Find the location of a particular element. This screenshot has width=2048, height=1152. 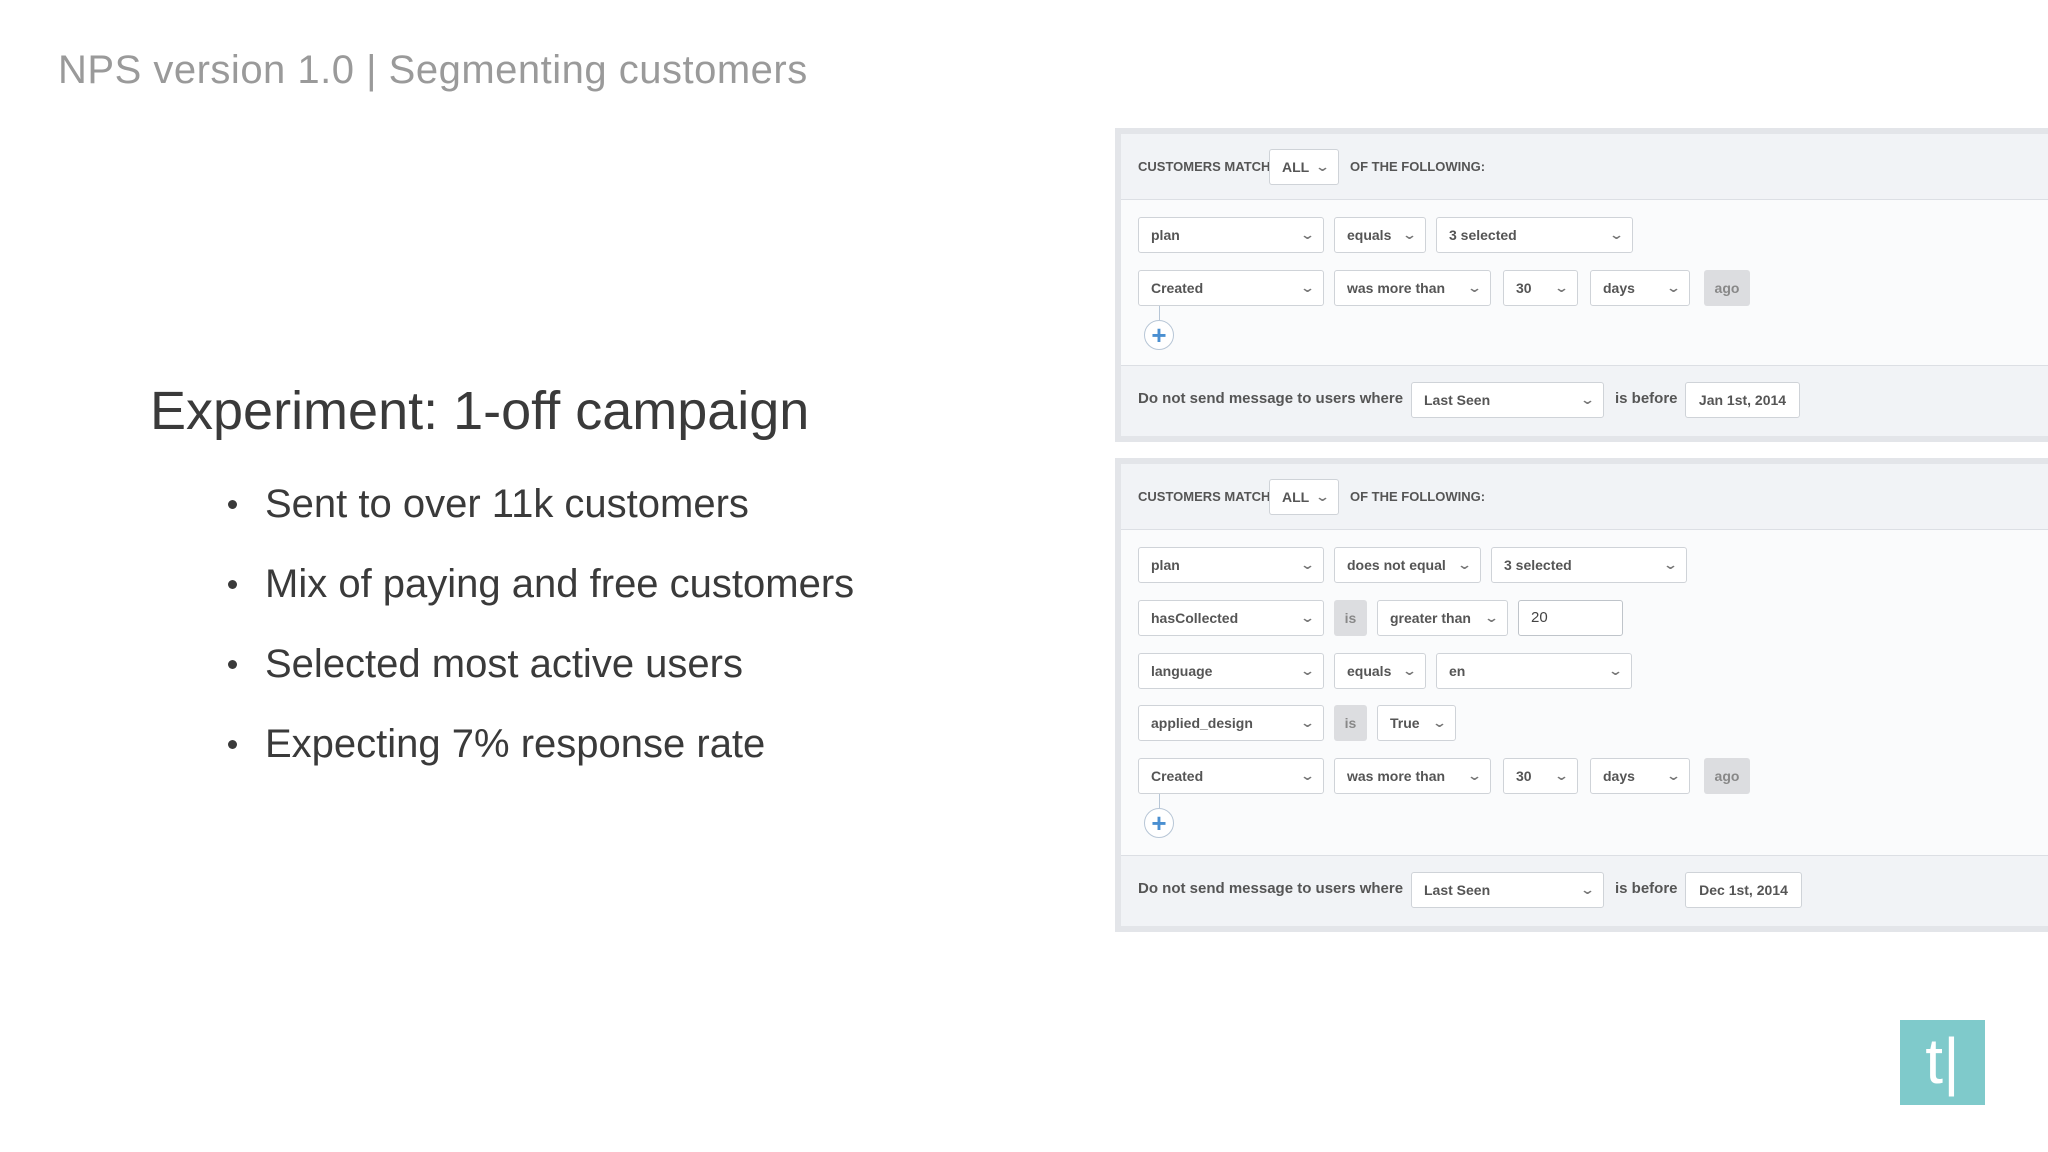

slide-heading: Experiment: 1-off campaign is located at coordinates (480, 411).